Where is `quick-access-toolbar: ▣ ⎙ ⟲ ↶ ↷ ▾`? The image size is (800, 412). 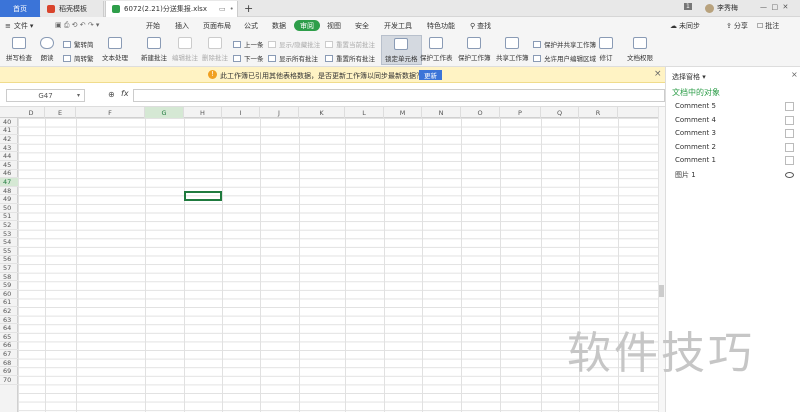
quick-access-toolbar: ▣ ⎙ ⟲ ↶ ↷ ▾ is located at coordinates (77, 25).